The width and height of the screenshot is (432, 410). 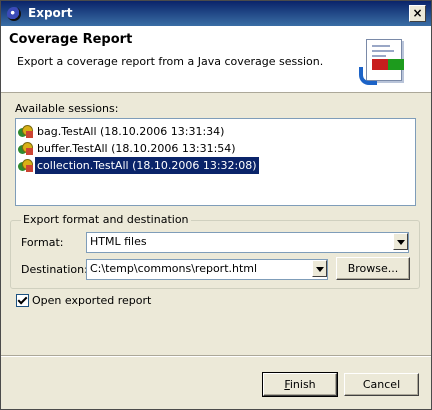 I want to click on eclipse-icon, so click(x=14, y=14).